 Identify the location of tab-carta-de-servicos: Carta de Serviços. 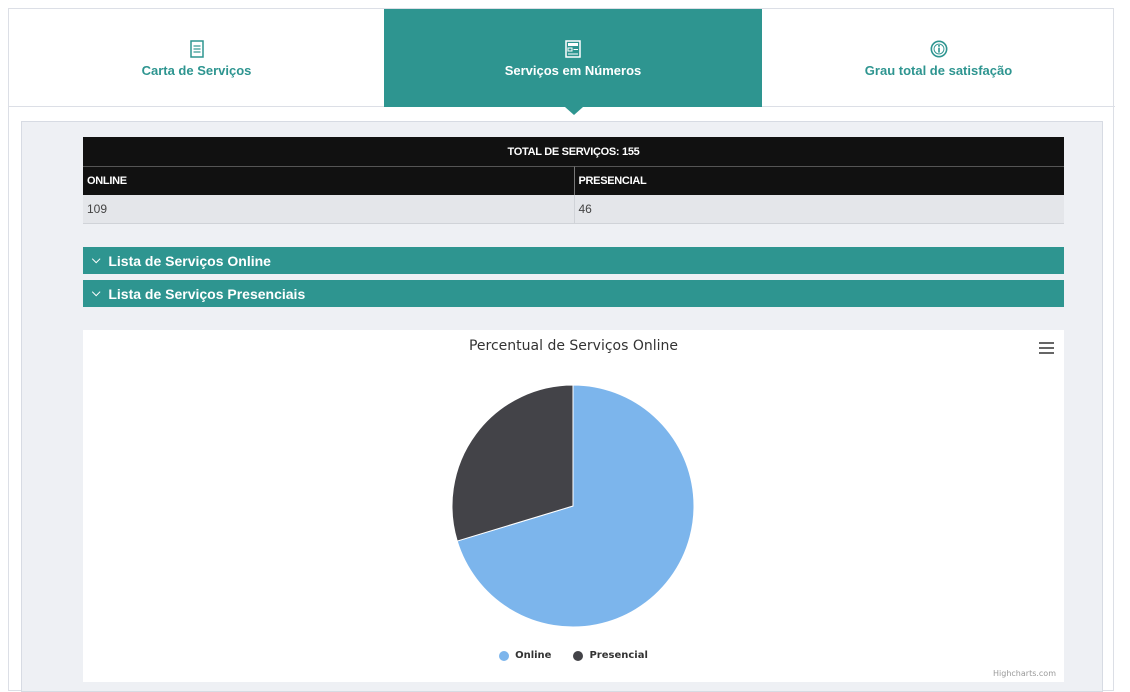
(196, 58).